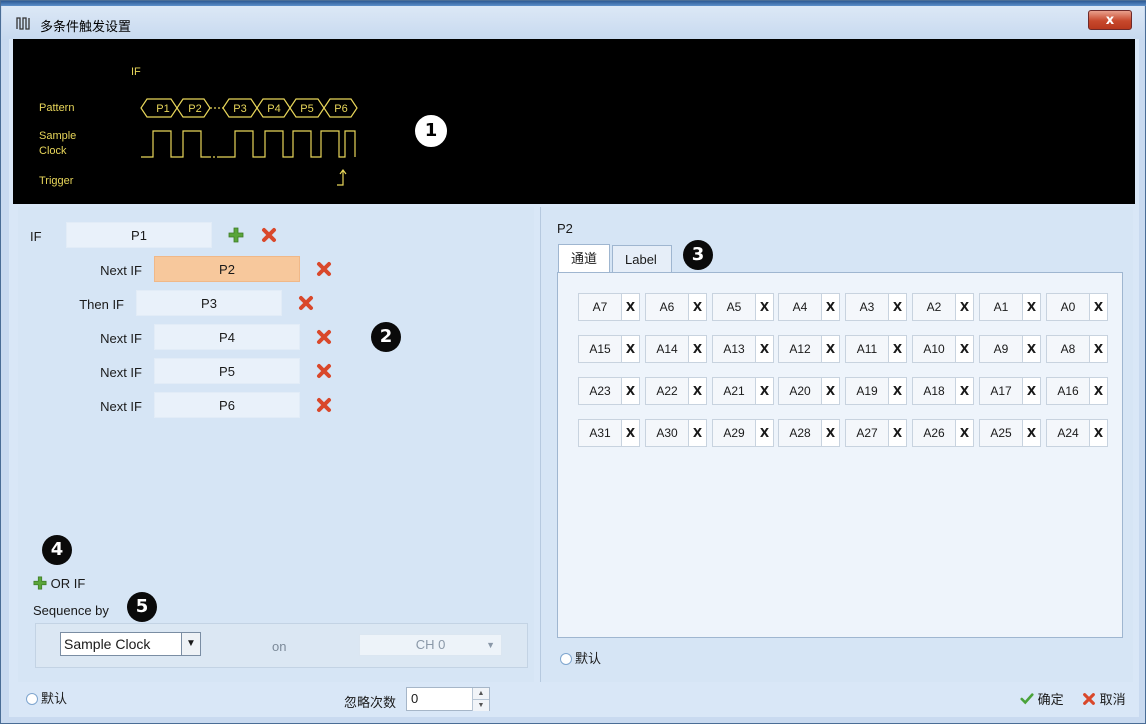  I want to click on panel-default-radio: 默认, so click(580, 659).